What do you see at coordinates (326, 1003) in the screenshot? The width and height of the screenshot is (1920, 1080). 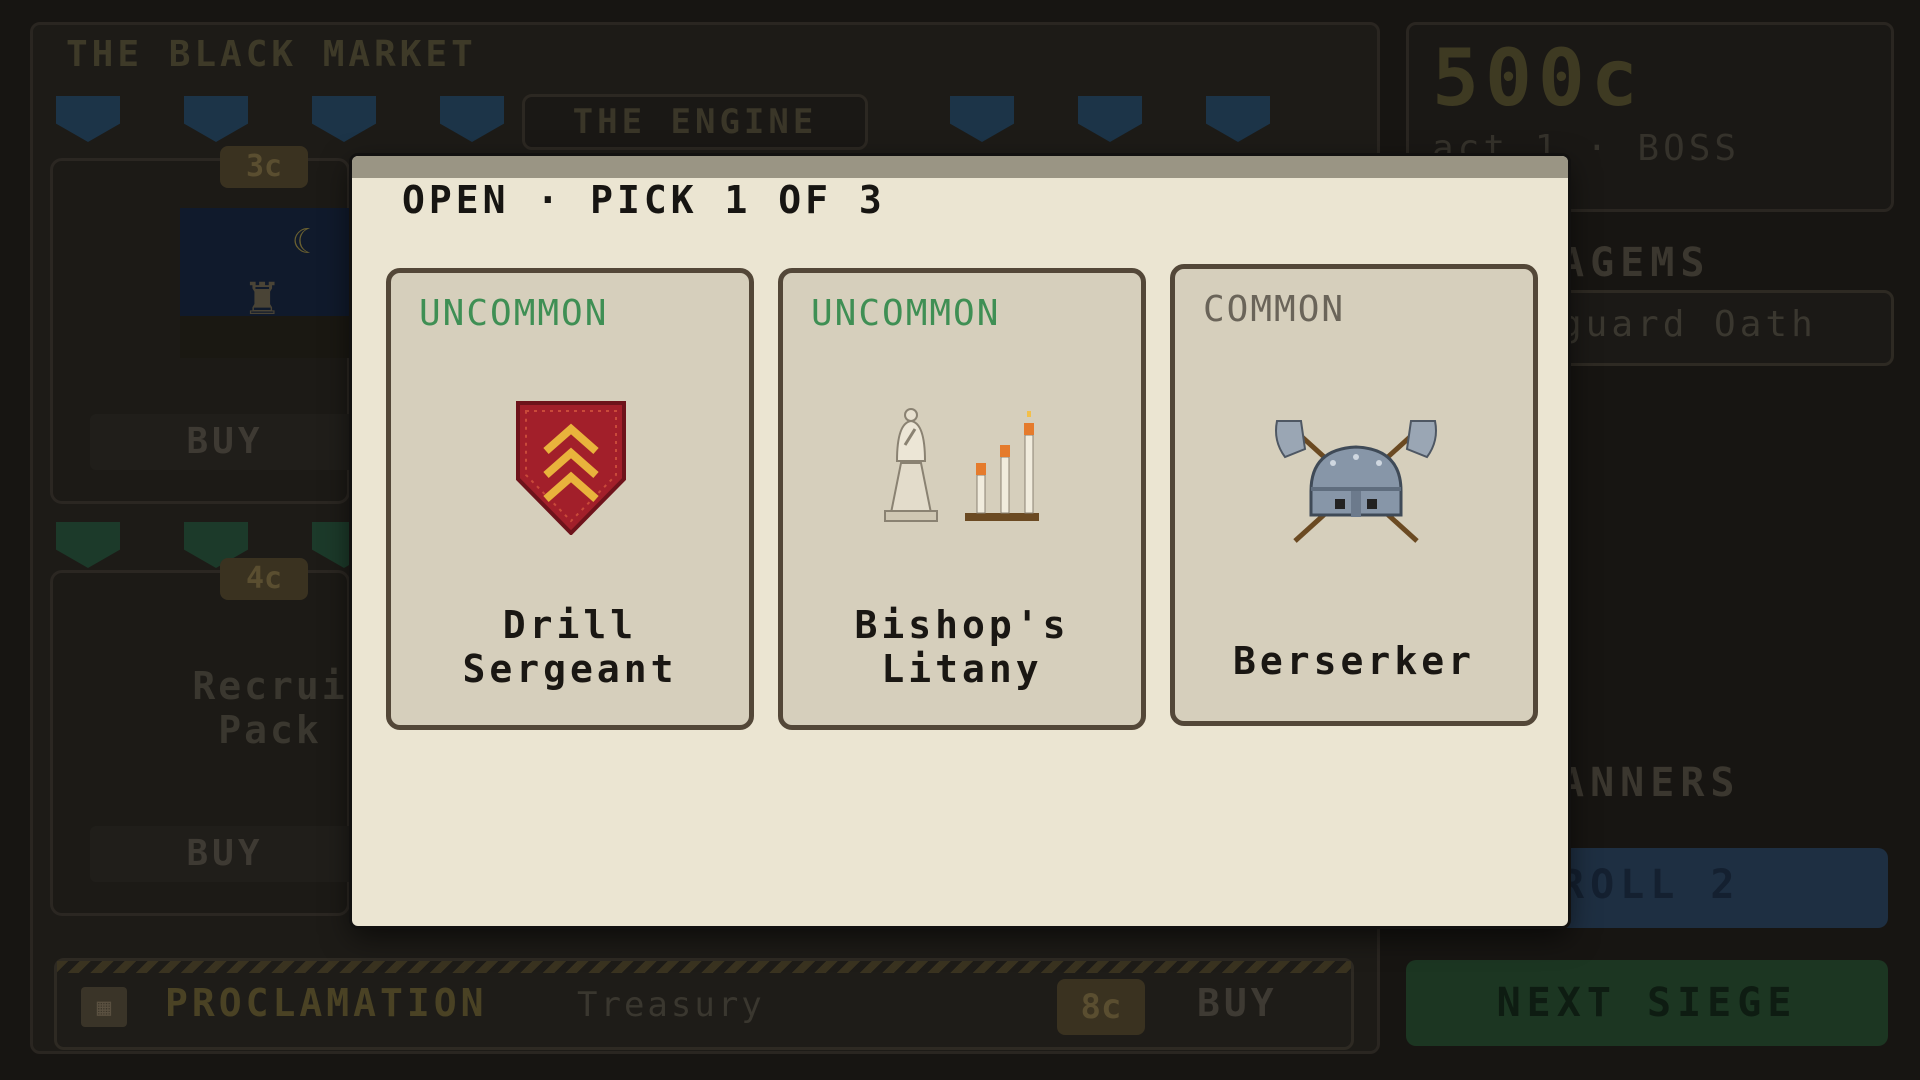 I see `proclamation-title: PROCLAMATION` at bounding box center [326, 1003].